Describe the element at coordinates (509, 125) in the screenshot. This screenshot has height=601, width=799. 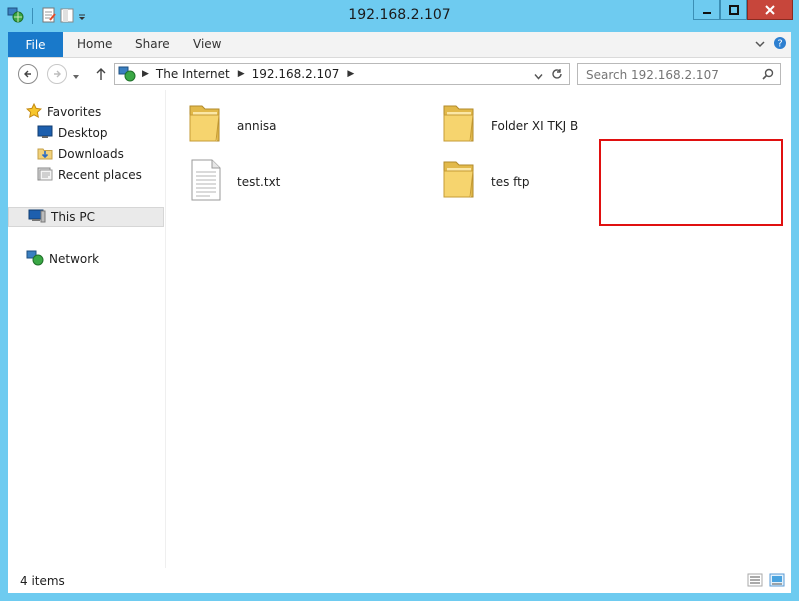
I see `file-item-folder: Folder XI TKJ B` at that location.